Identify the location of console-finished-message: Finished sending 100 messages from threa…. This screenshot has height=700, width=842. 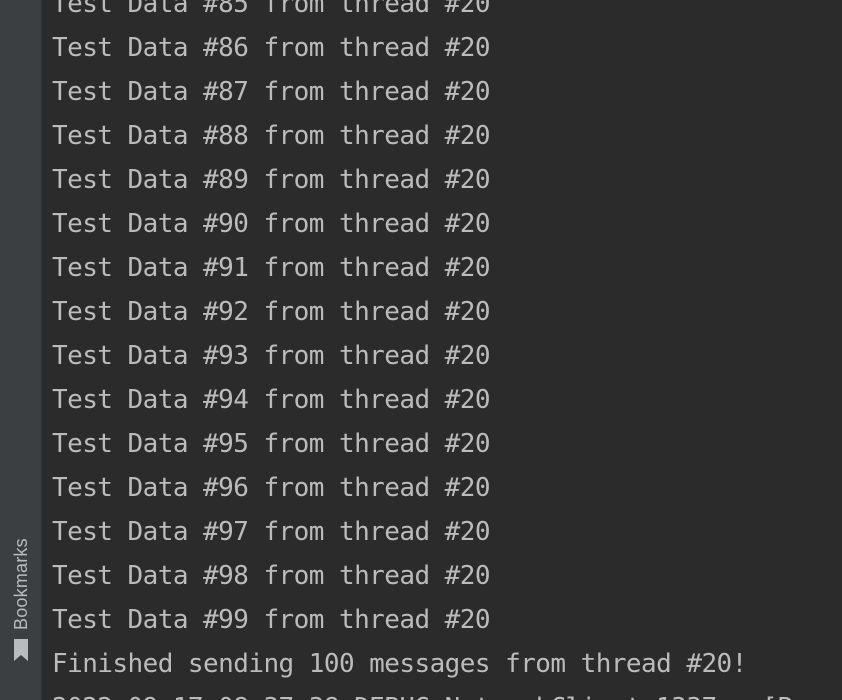
(399, 664).